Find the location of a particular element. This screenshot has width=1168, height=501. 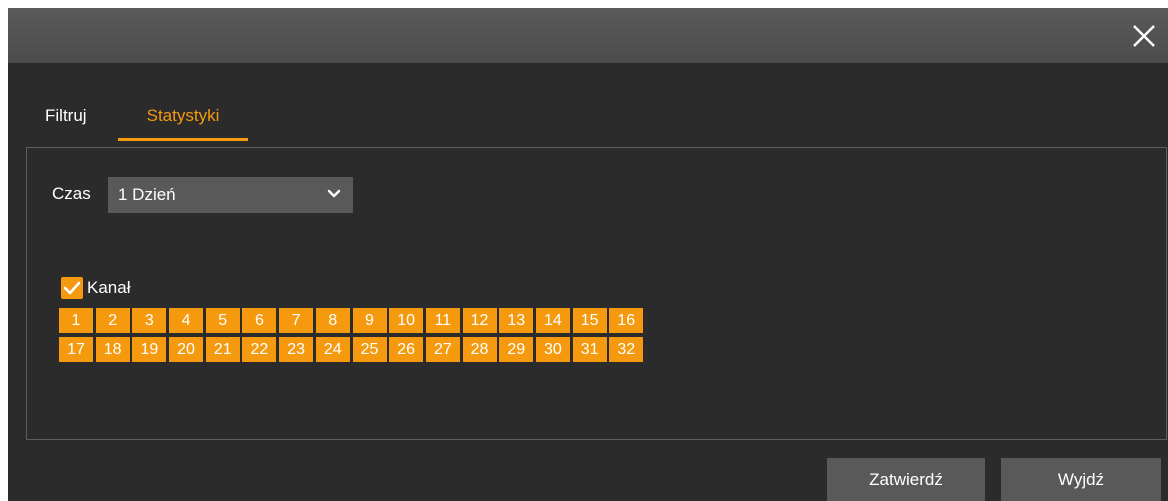

channel-32-button: 32 is located at coordinates (626, 349).